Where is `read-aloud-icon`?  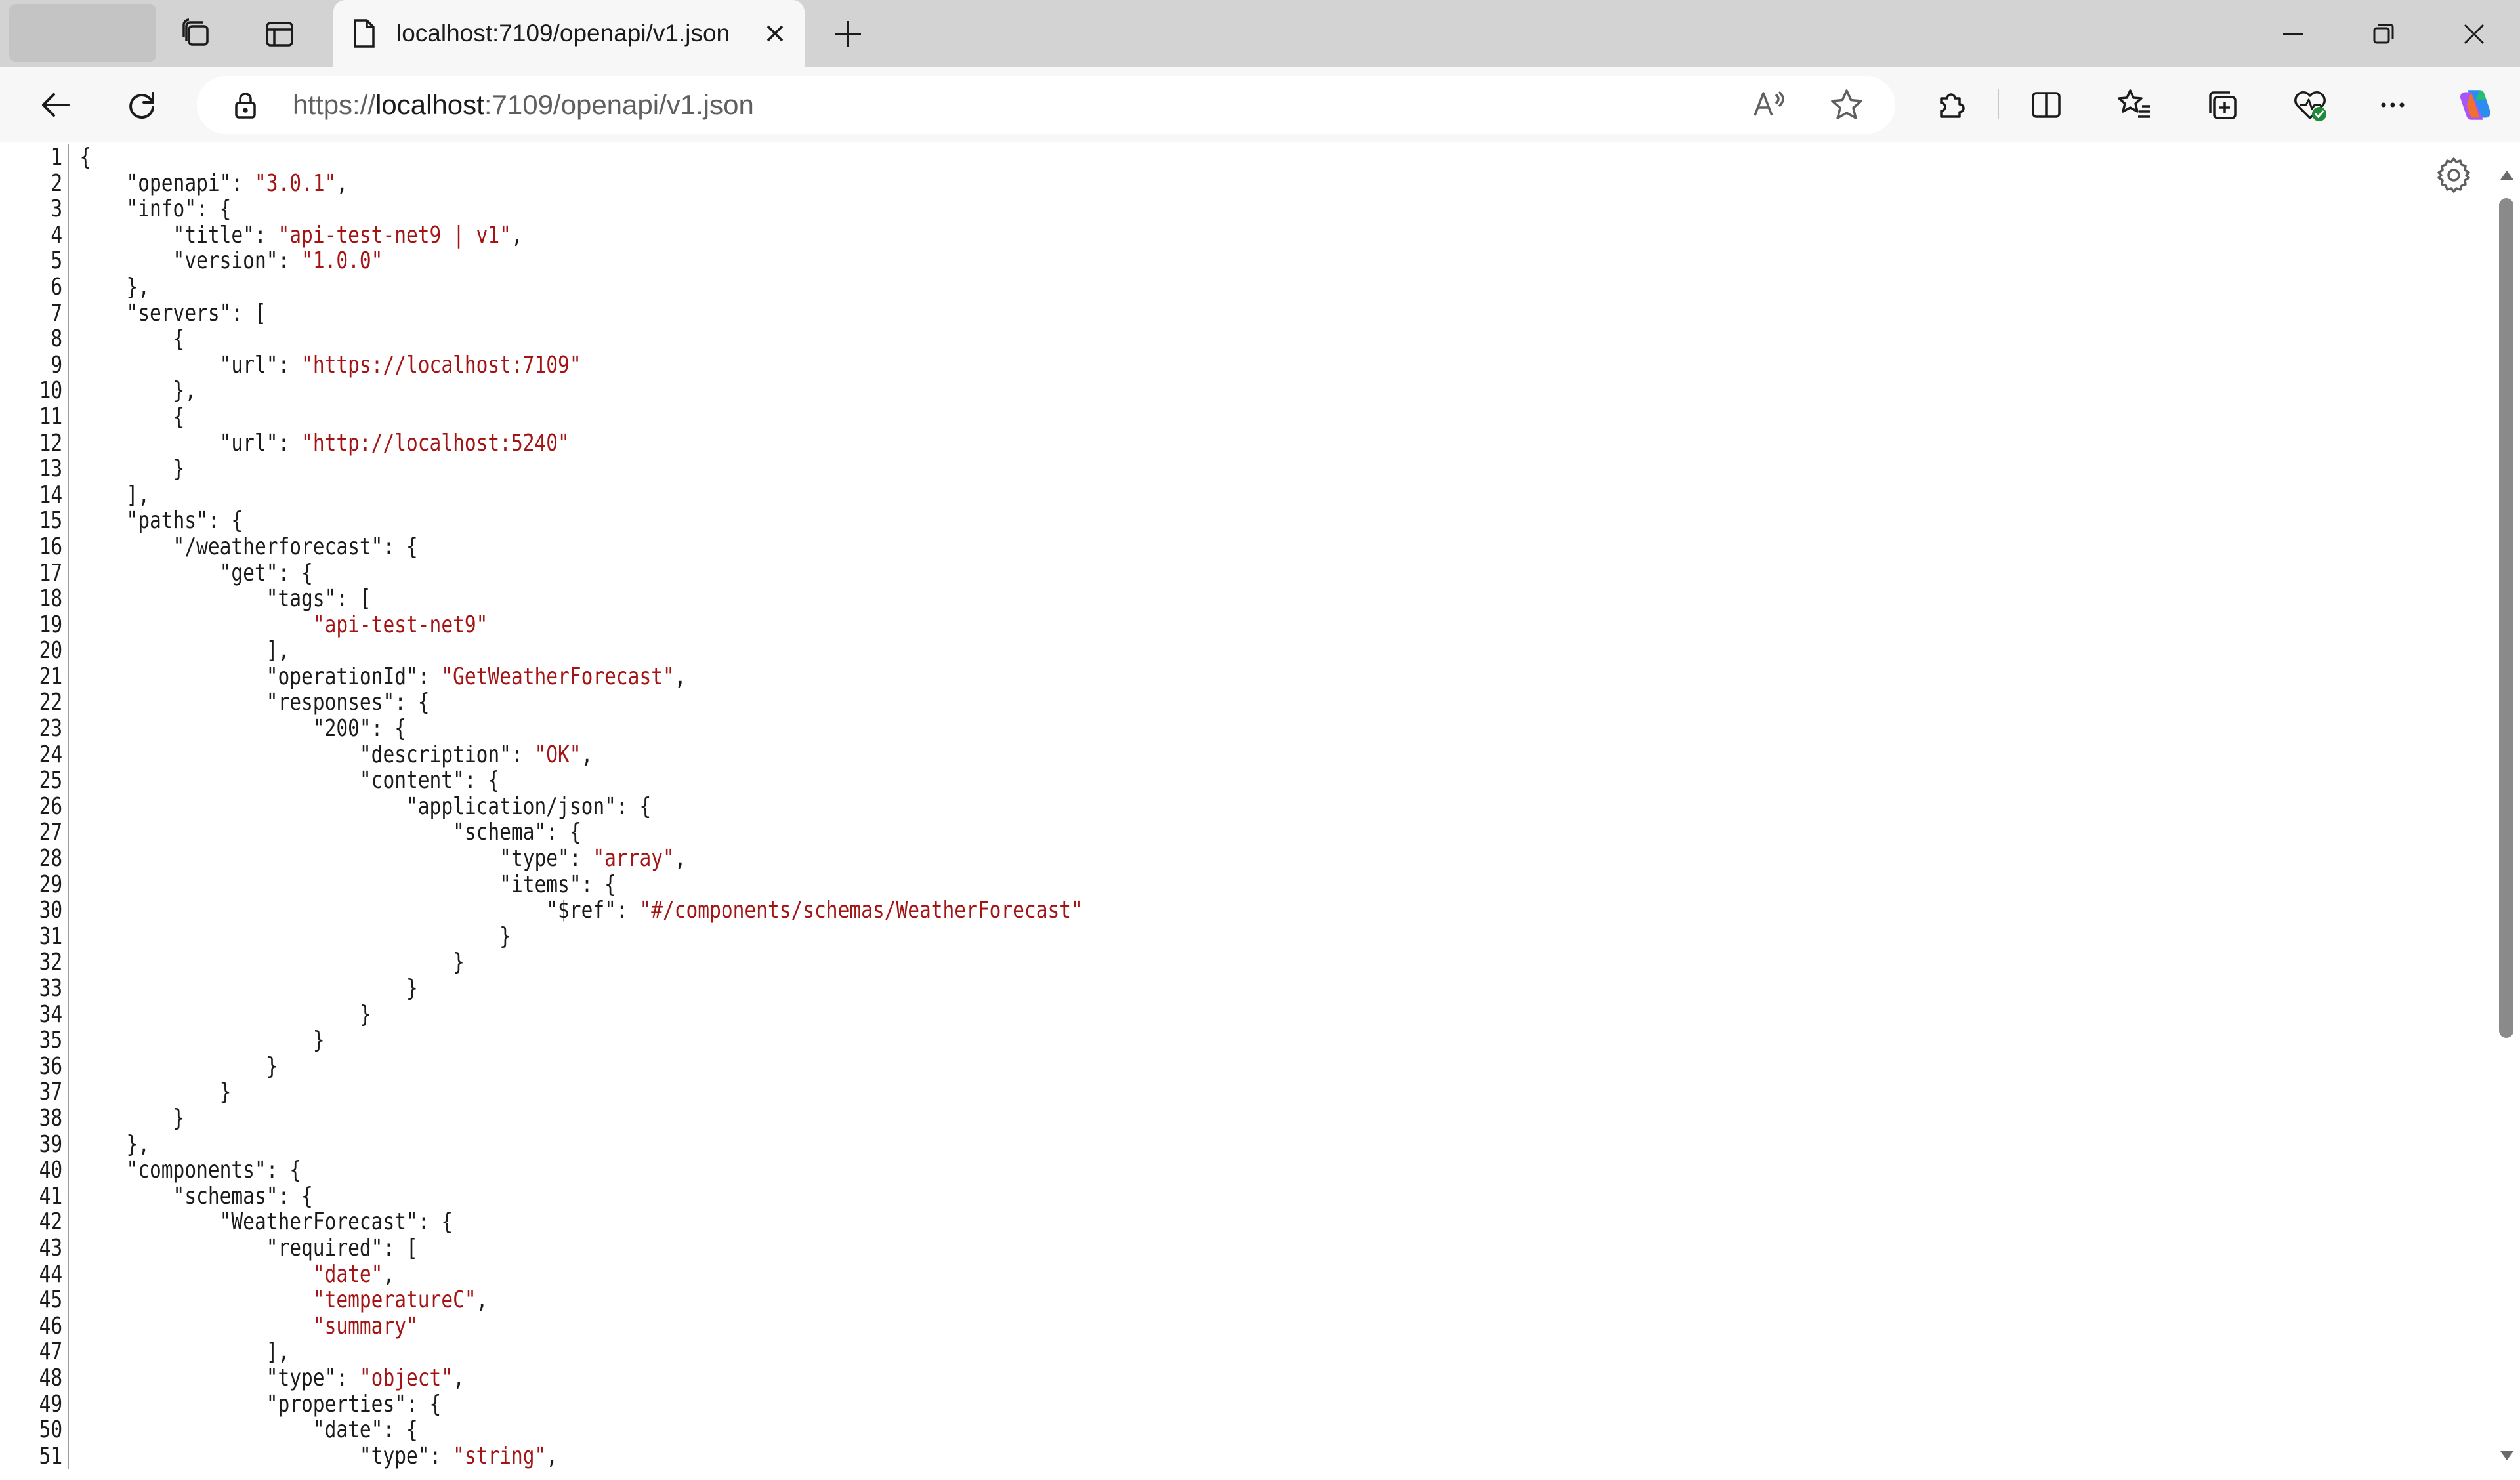
read-aloud-icon is located at coordinates (1769, 105).